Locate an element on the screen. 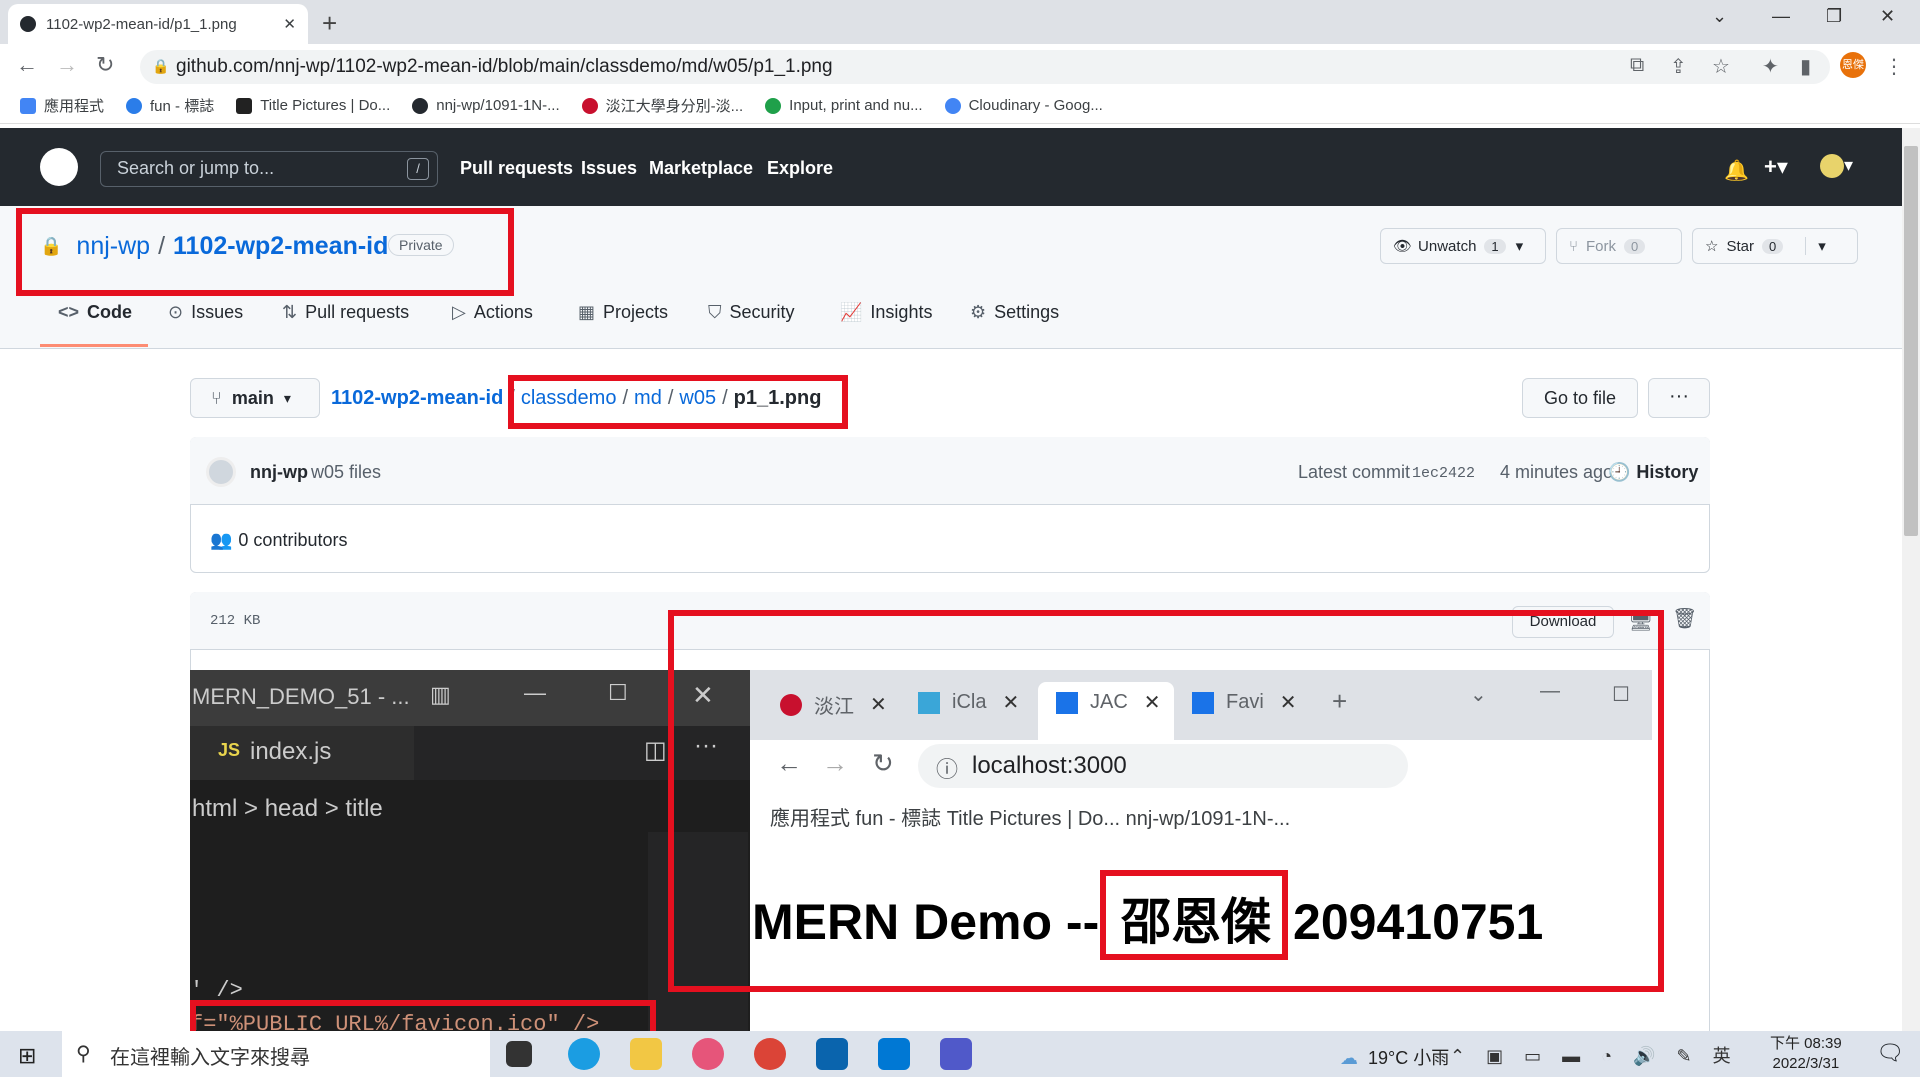  edge-icon is located at coordinates (584, 1054).